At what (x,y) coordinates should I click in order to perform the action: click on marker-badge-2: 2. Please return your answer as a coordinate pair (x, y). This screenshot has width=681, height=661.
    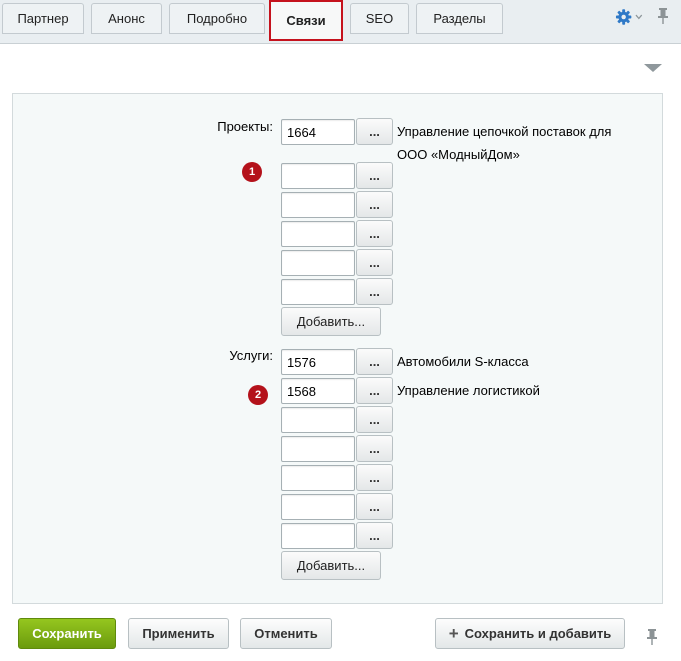
    Looking at the image, I should click on (258, 395).